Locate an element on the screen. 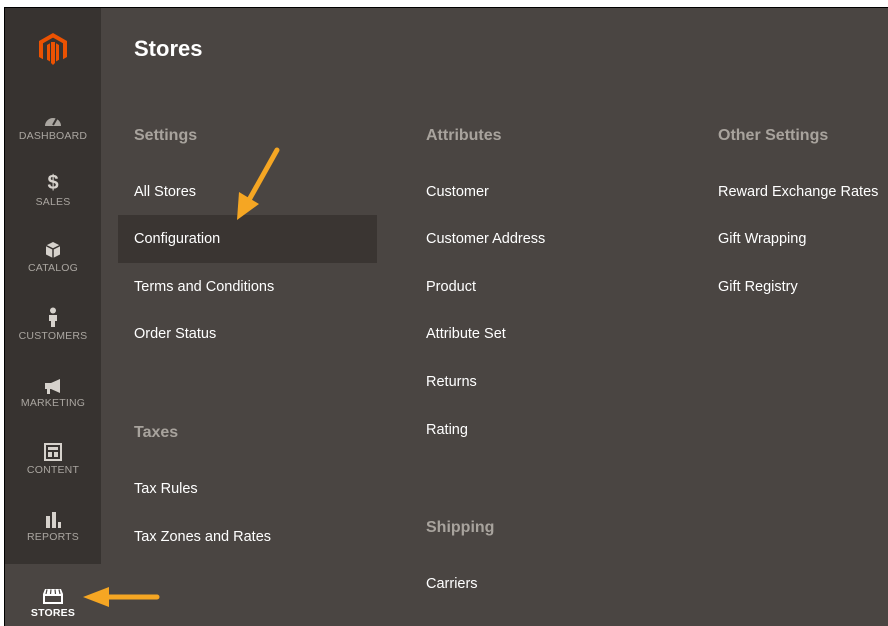 The width and height of the screenshot is (888, 626). link-terms-and-conditions: Terms and Conditions is located at coordinates (204, 287).